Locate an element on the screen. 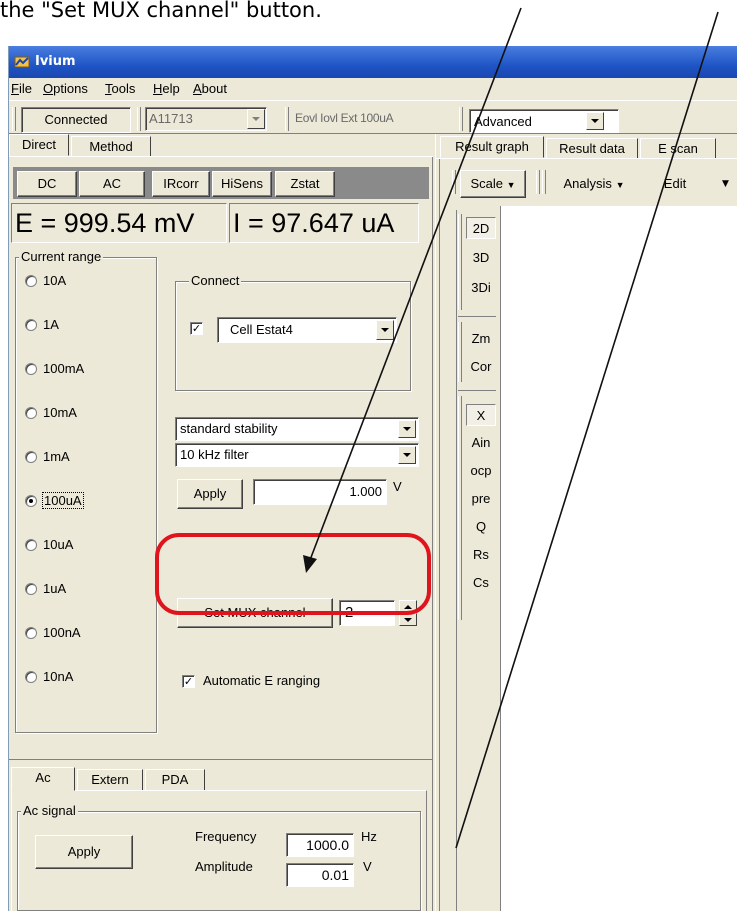 The width and height of the screenshot is (737, 911). tab-extern: Extern is located at coordinates (110, 779).